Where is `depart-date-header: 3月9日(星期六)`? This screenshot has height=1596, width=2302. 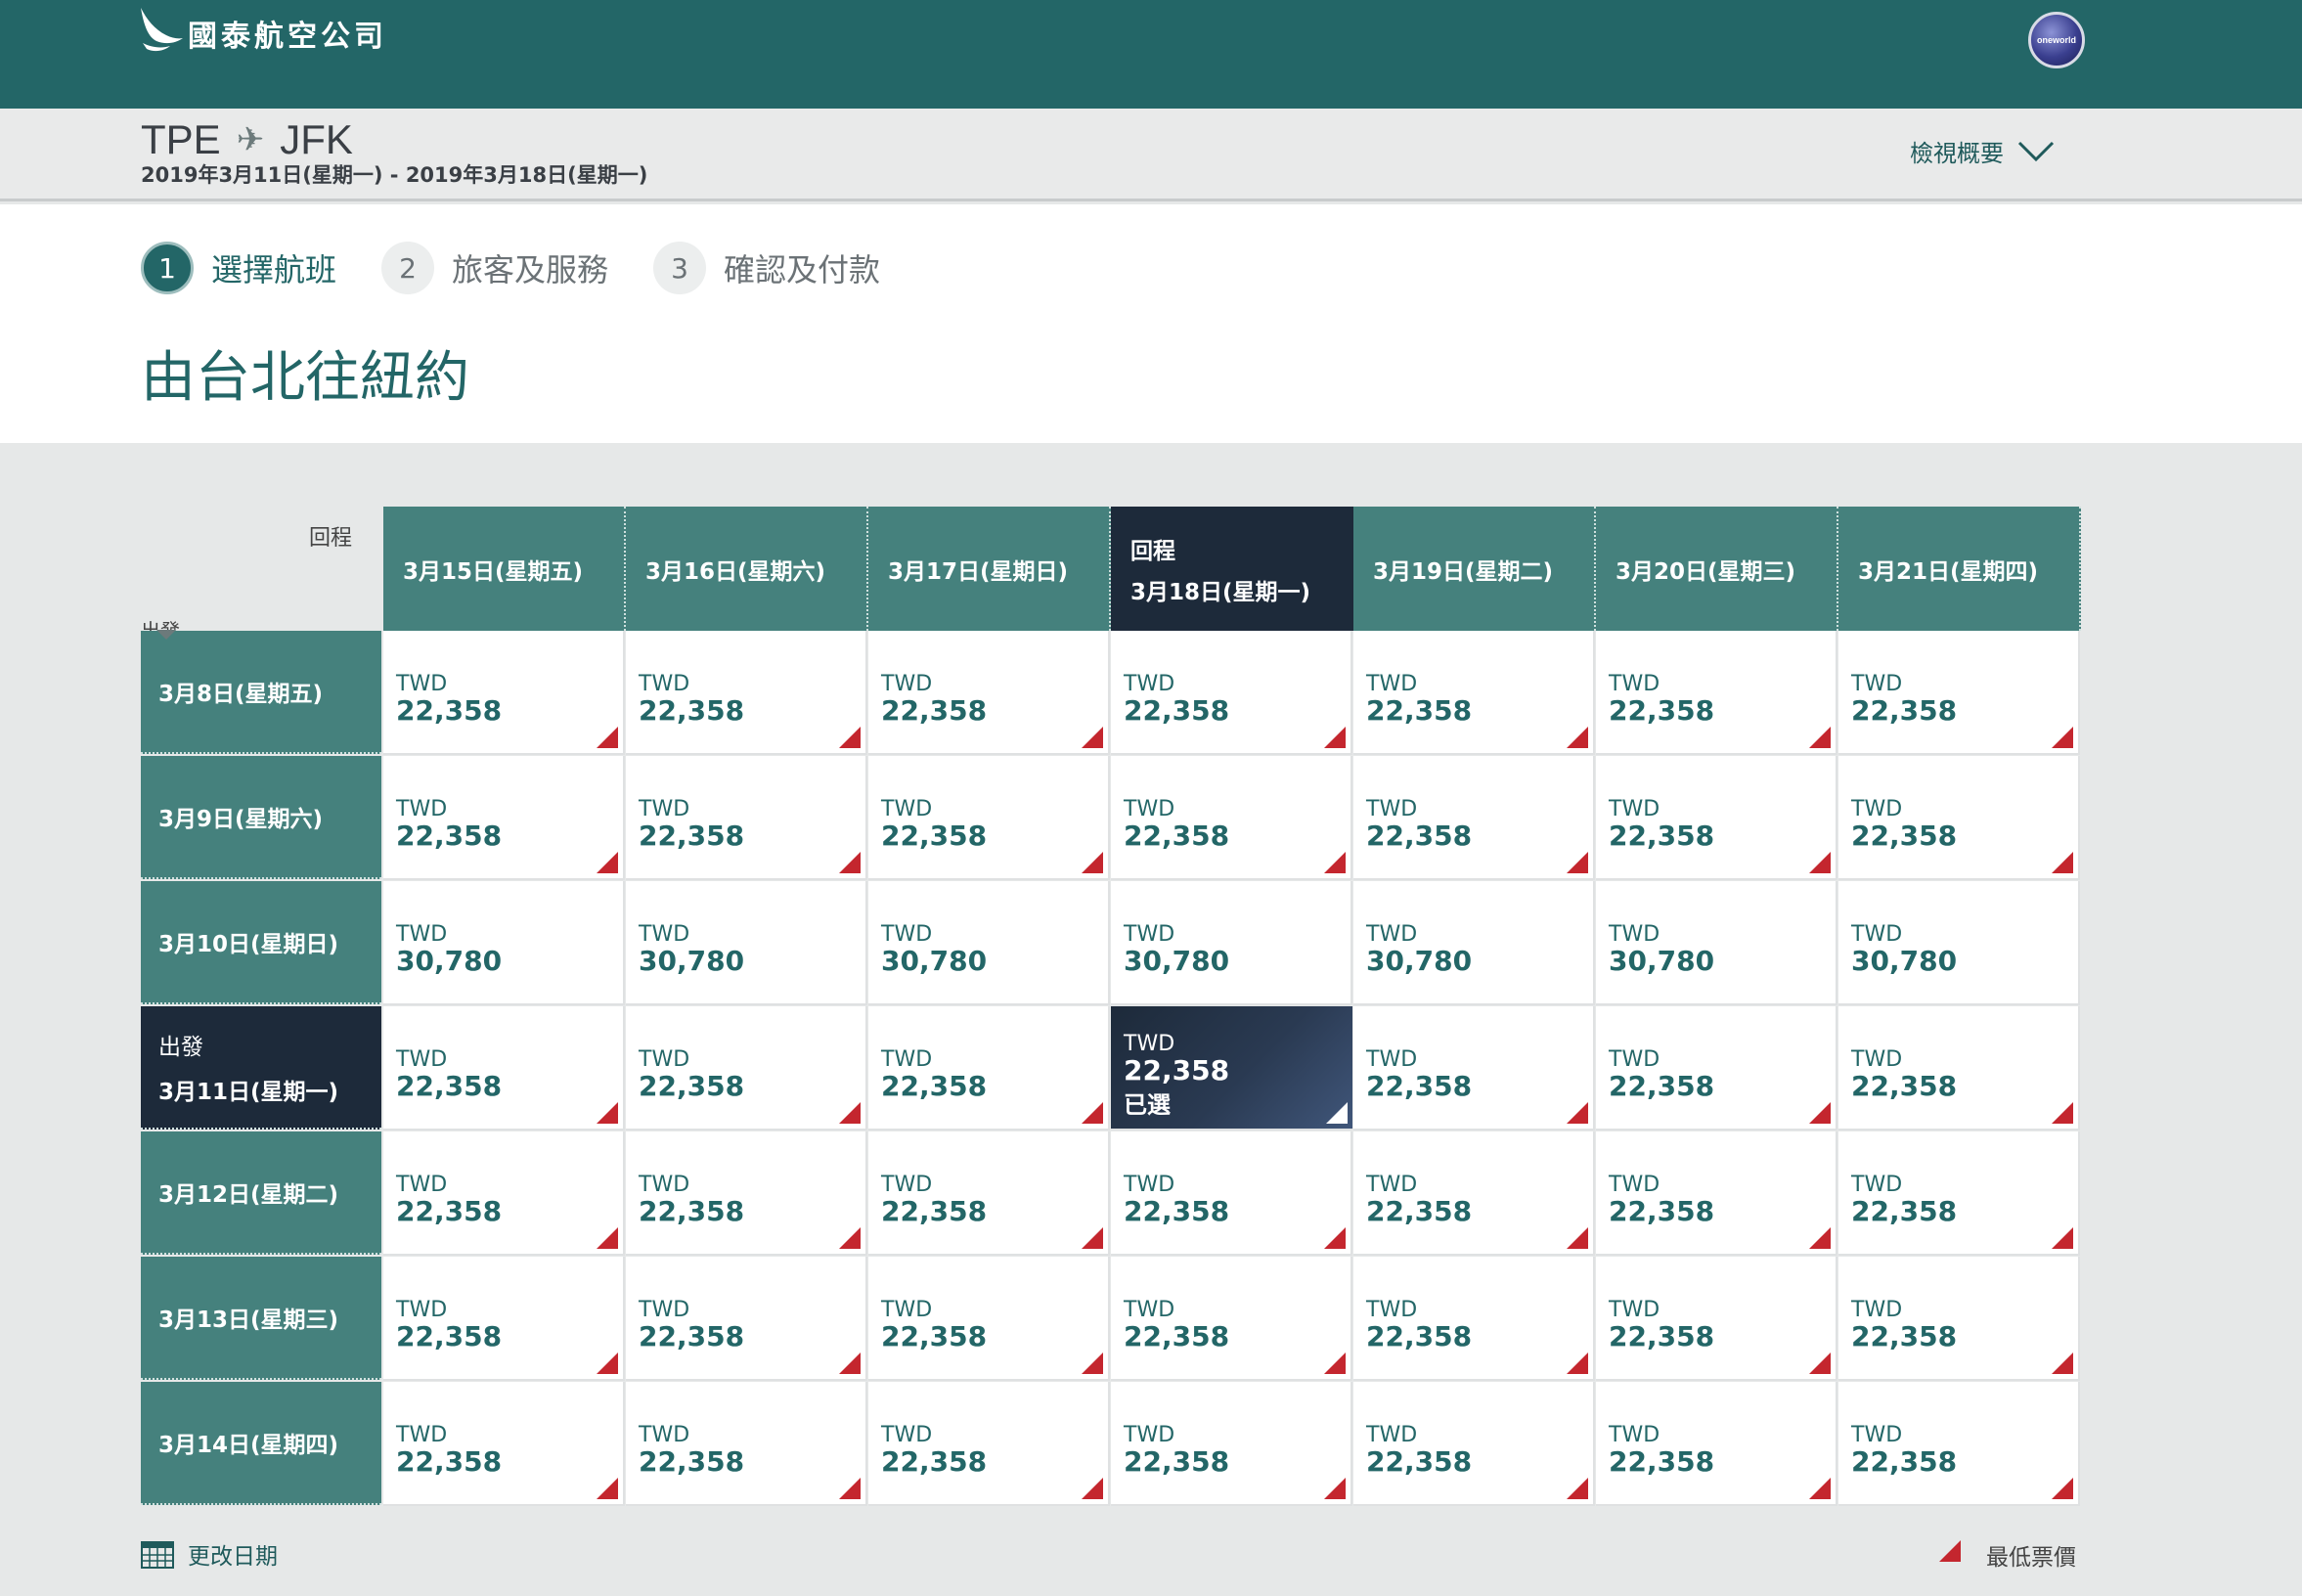 depart-date-header: 3月9日(星期六) is located at coordinates (261, 817).